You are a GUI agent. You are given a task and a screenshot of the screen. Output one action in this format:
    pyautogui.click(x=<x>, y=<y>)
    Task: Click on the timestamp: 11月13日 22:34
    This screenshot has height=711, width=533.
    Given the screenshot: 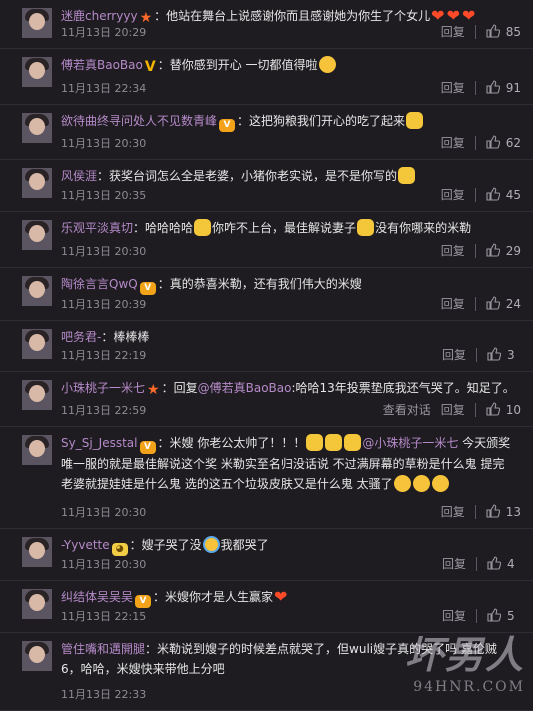 What is the action you would take?
    pyautogui.click(x=104, y=88)
    